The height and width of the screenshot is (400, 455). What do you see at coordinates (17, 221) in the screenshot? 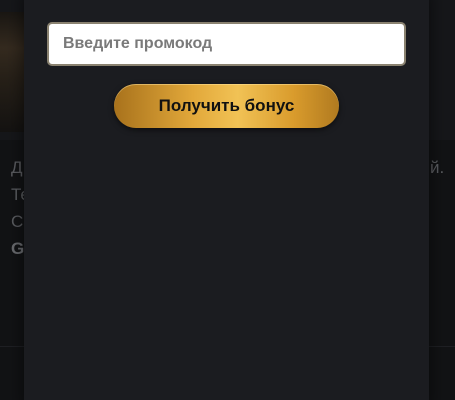
I see `background-text-line: С` at bounding box center [17, 221].